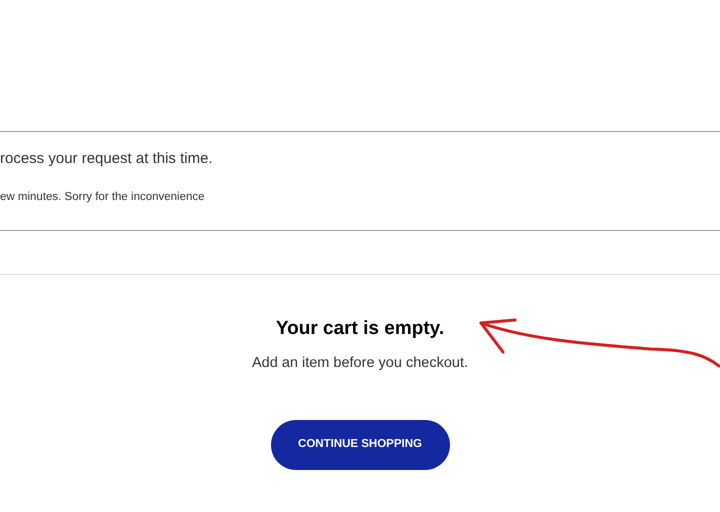 The height and width of the screenshot is (512, 720). What do you see at coordinates (106, 159) in the screenshot?
I see `error-title: rocess your request at this time.` at bounding box center [106, 159].